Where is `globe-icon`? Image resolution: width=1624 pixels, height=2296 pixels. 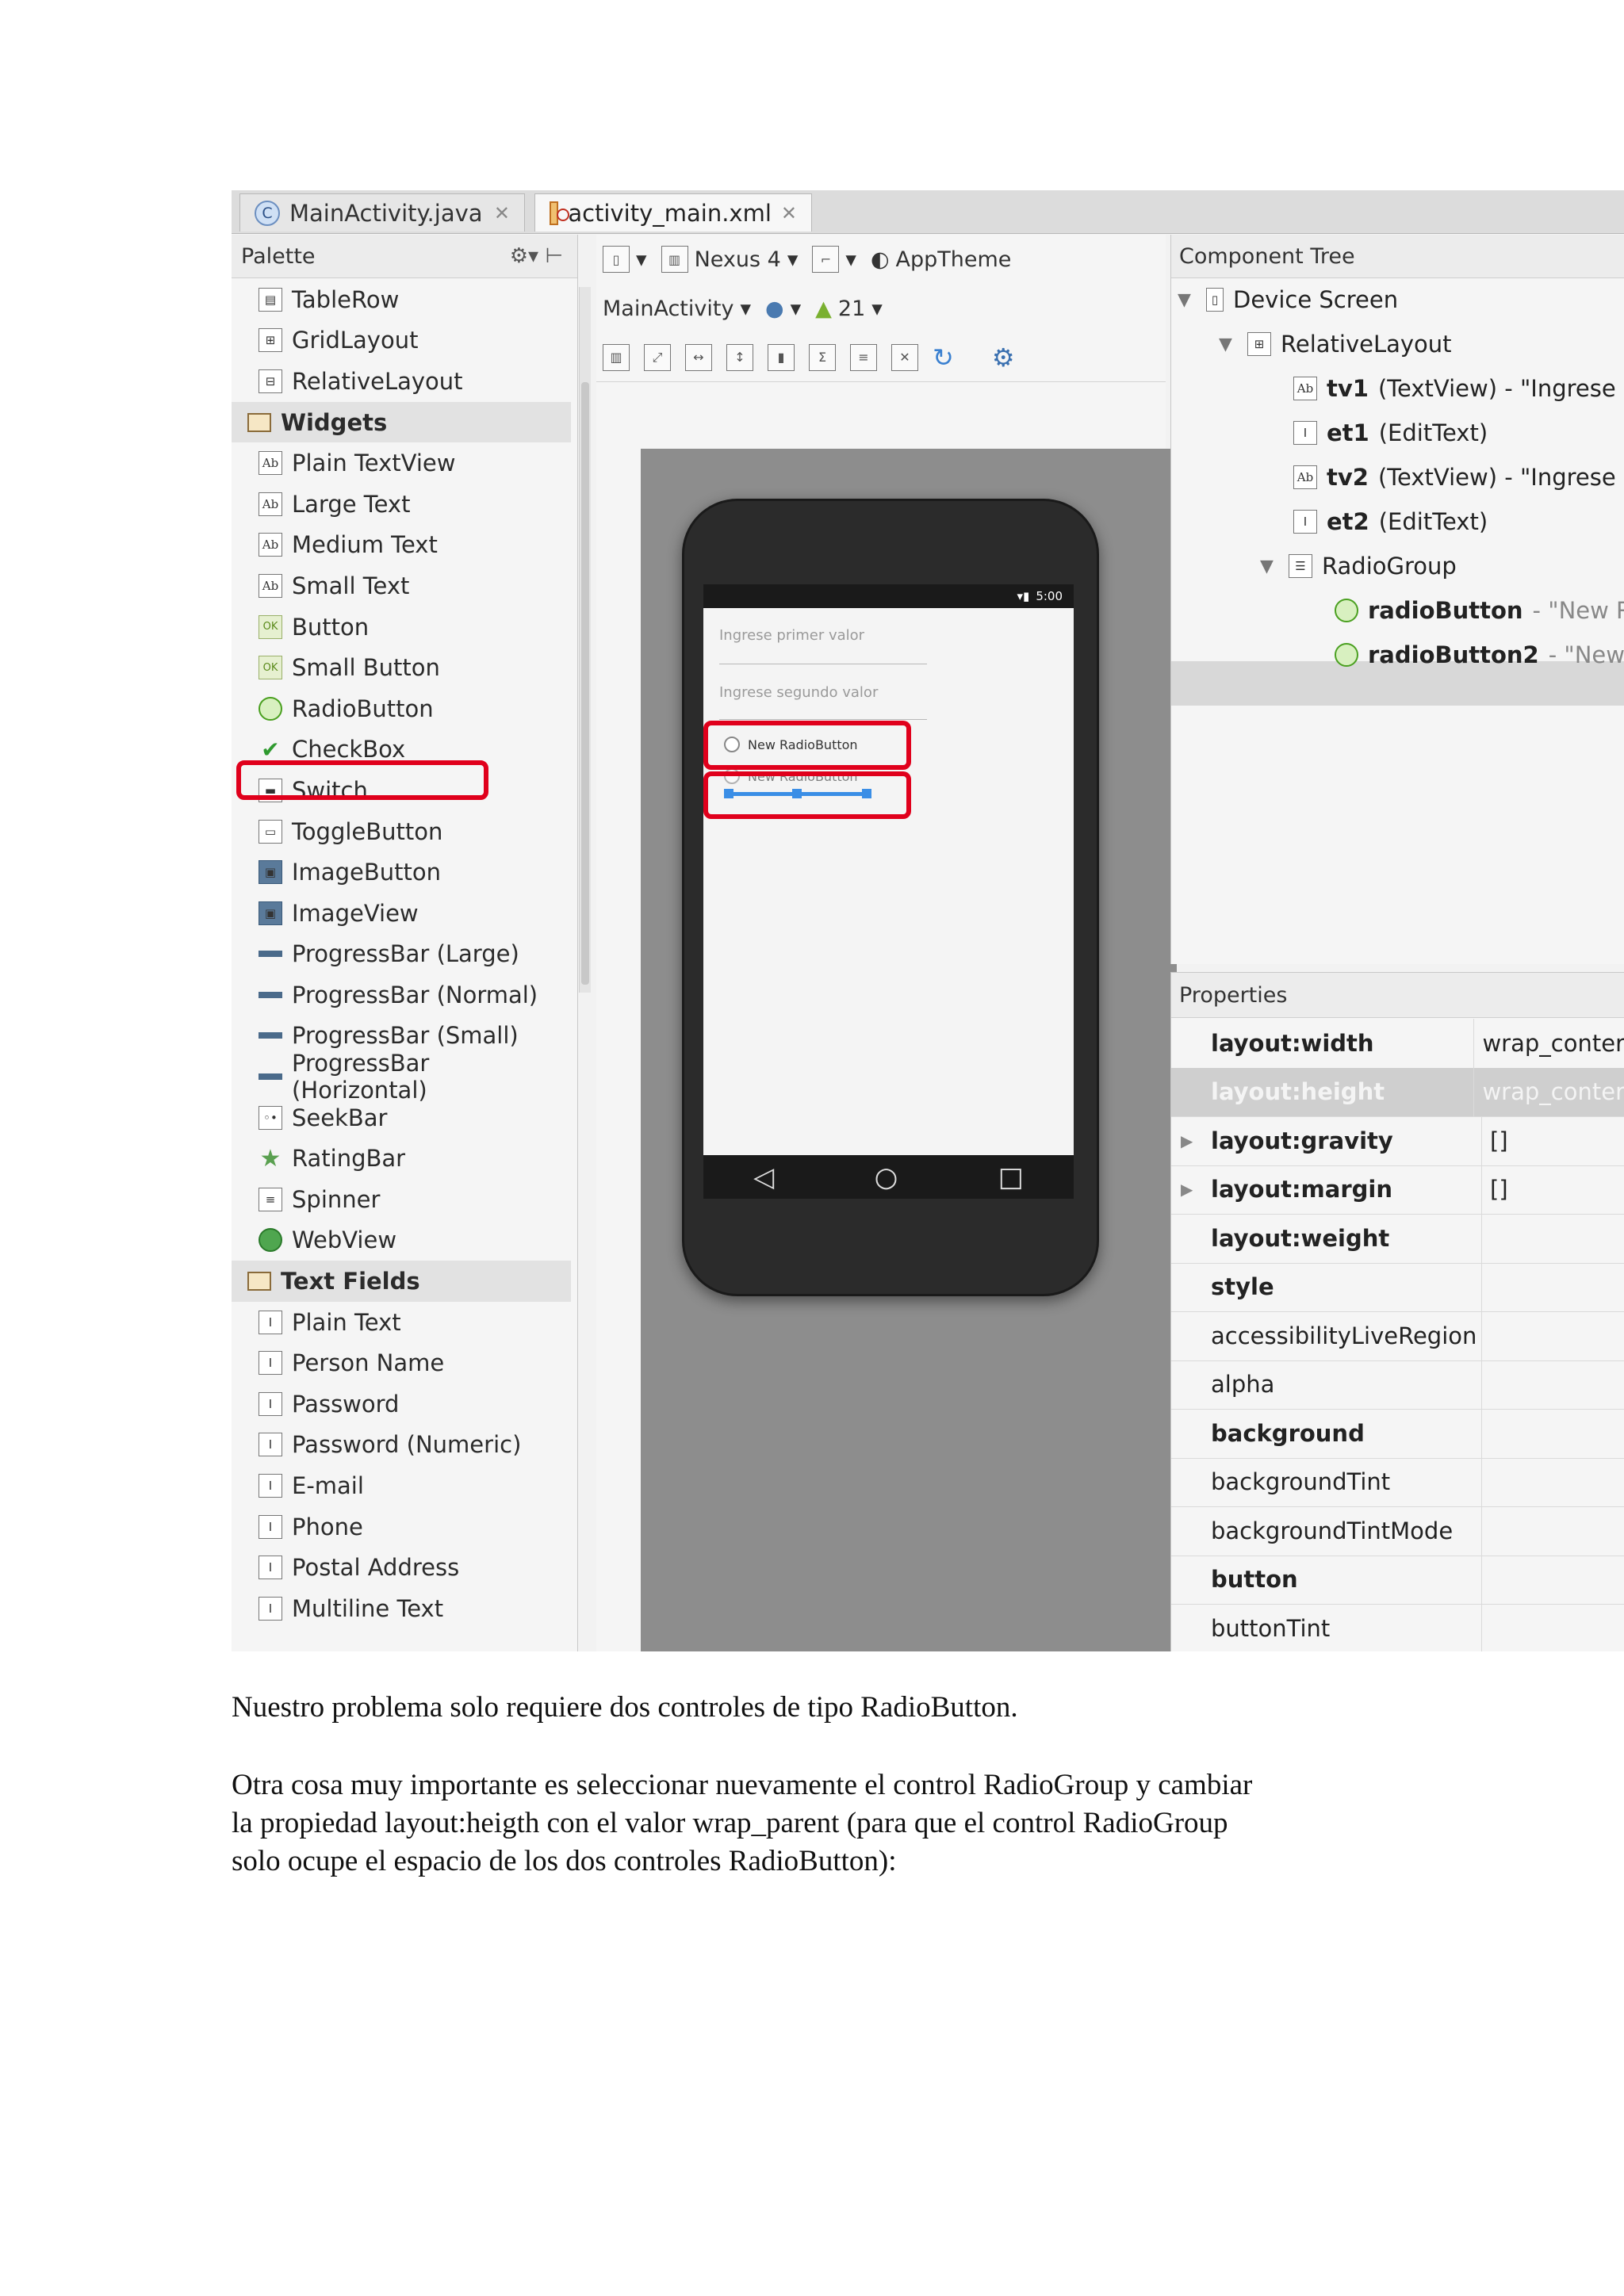
globe-icon is located at coordinates (270, 1241).